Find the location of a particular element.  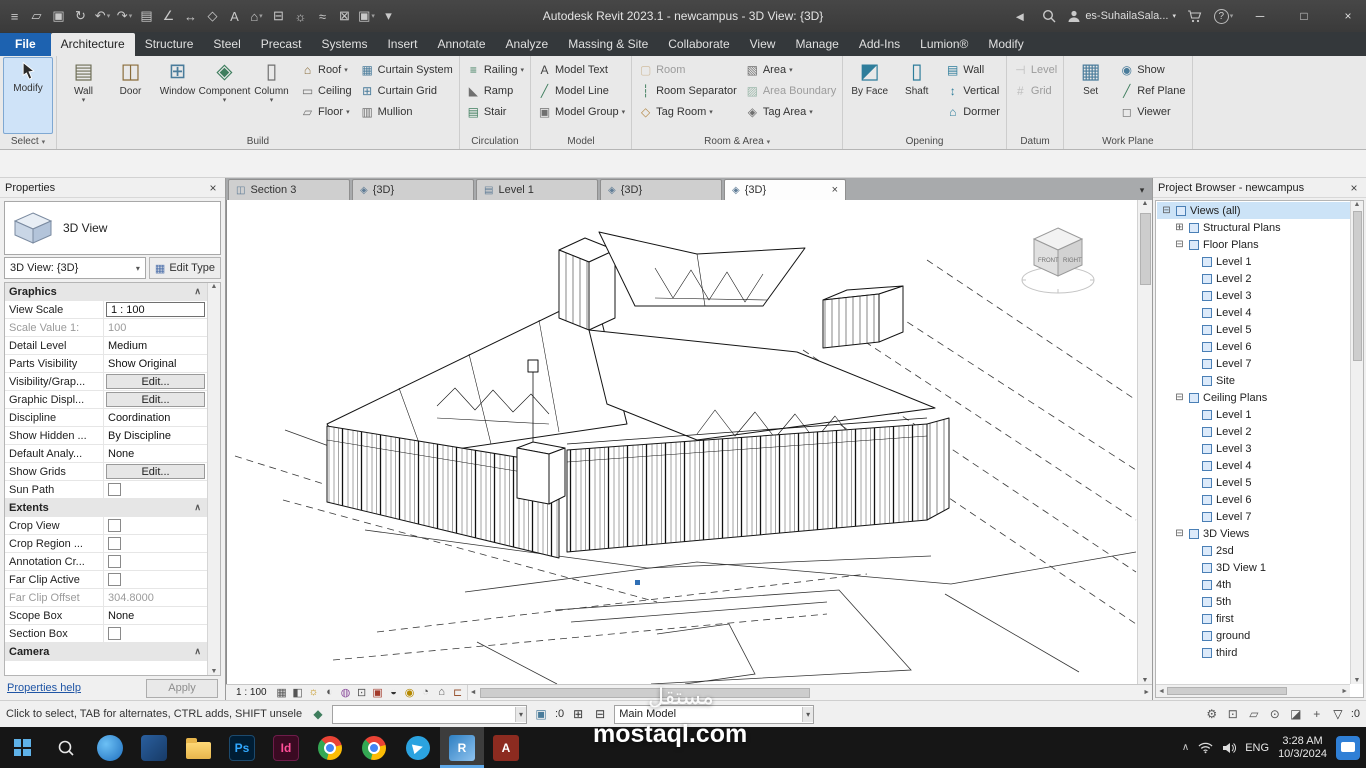

ribbon-tab: Massing & Site is located at coordinates (608, 44).